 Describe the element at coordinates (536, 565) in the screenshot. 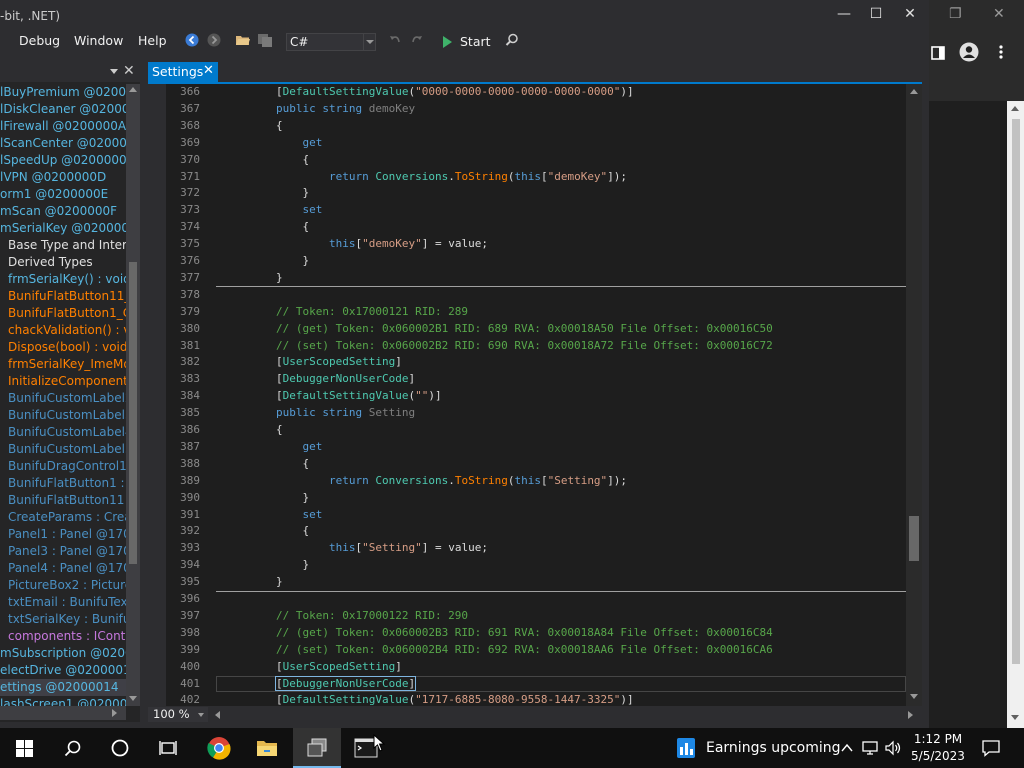

I see `code-line: 394 }` at that location.